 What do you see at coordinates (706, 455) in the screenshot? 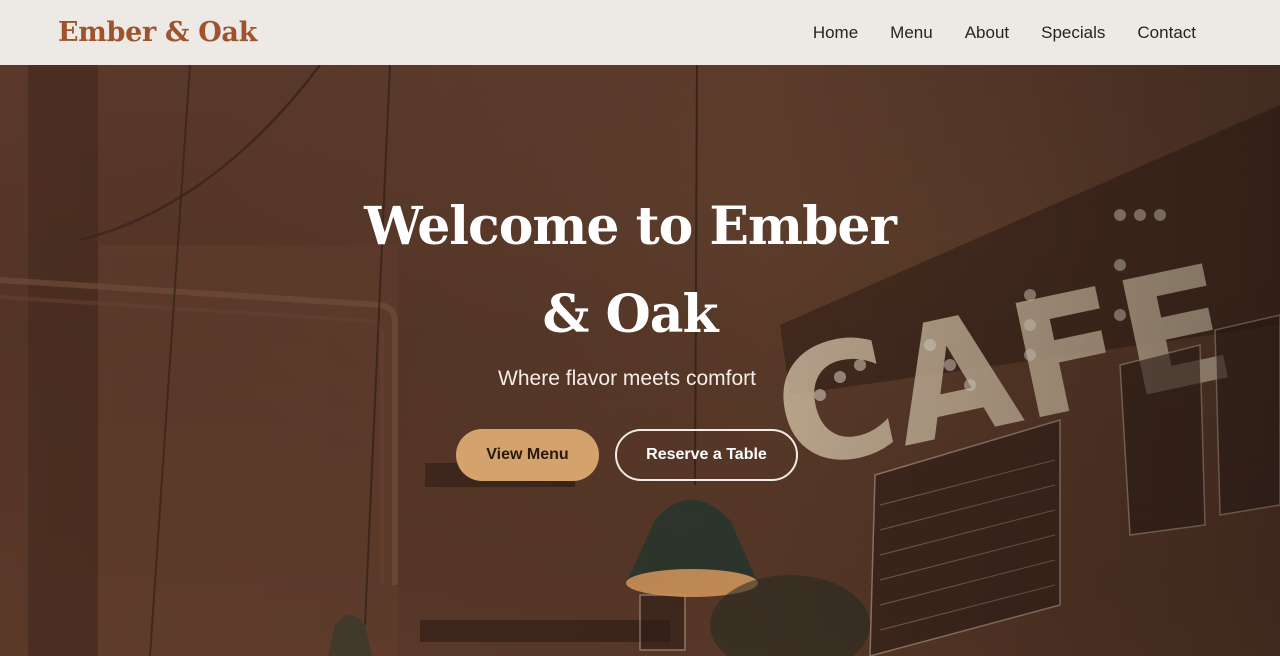
I see `reserve-table-button: Reserve a Table` at bounding box center [706, 455].